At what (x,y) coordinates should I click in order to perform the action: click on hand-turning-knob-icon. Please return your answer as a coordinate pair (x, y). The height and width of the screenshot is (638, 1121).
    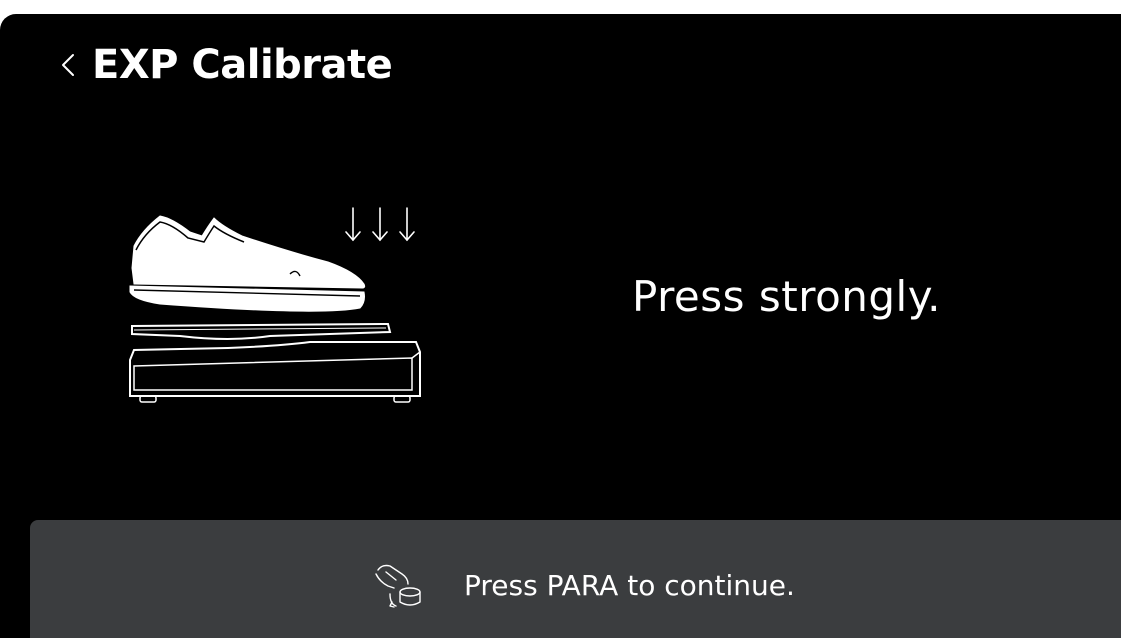
    Looking at the image, I should click on (398, 586).